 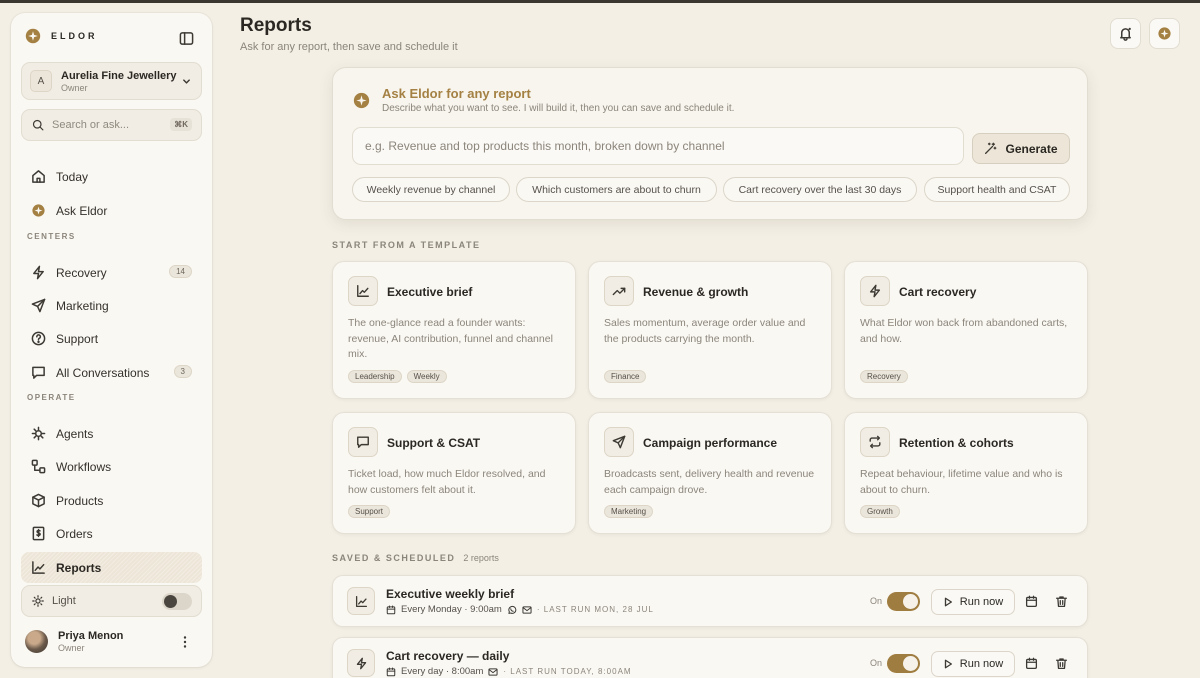 I want to click on sidebar-item-recovery: Recovery 14, so click(x=111, y=272).